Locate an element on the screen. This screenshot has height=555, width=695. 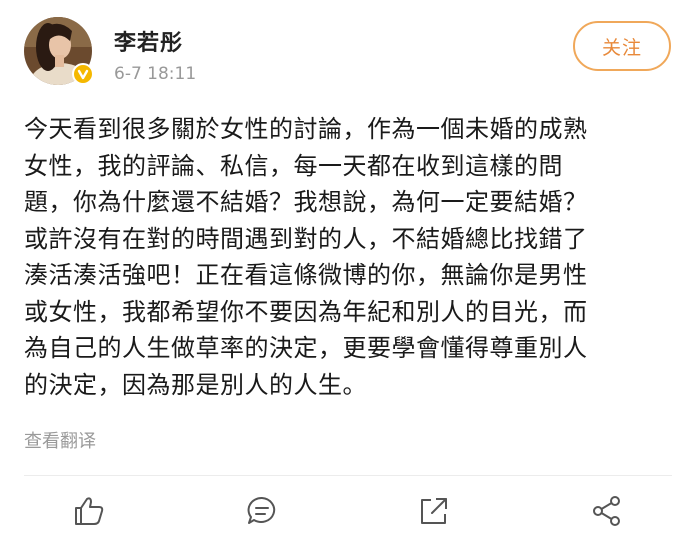
author-name: 李若彤 is located at coordinates (148, 41).